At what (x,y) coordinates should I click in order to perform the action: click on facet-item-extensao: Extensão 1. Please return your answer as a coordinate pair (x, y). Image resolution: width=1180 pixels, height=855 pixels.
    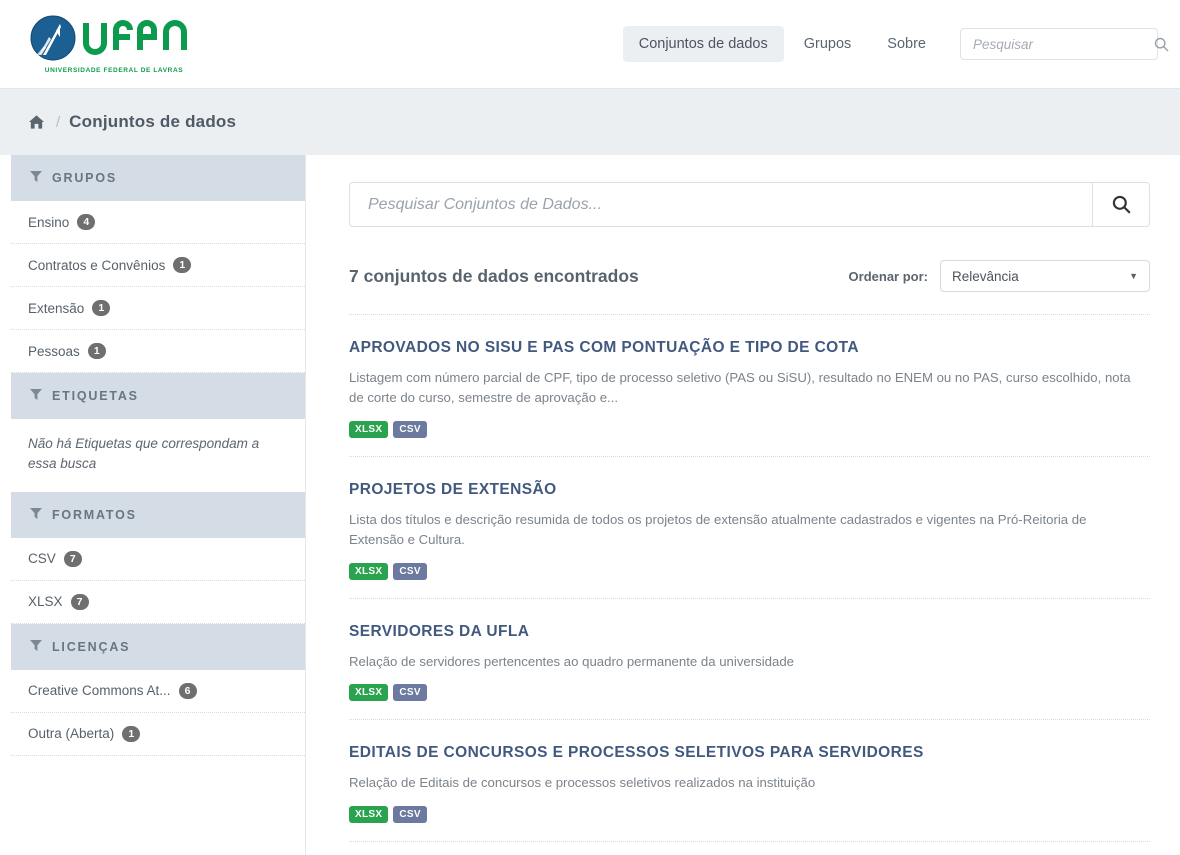
    Looking at the image, I should click on (158, 308).